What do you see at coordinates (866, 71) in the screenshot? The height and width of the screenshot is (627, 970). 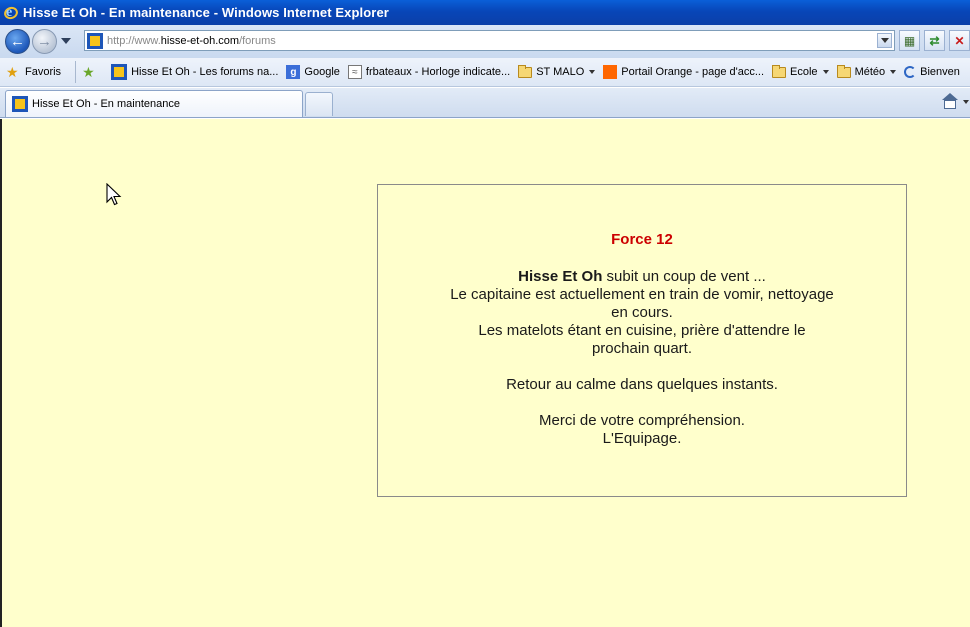 I see `favorite-folder-meteo: Météo` at bounding box center [866, 71].